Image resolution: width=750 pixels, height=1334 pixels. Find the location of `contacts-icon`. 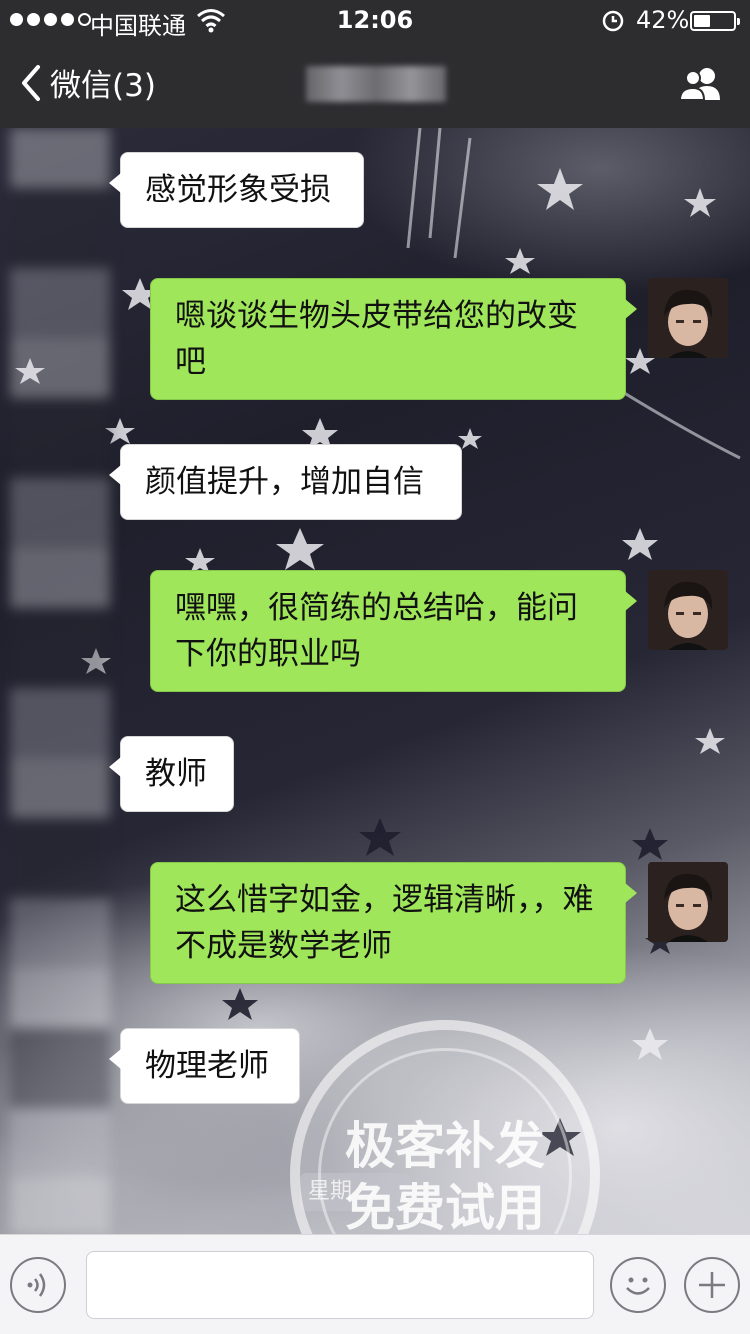

contacts-icon is located at coordinates (701, 84).